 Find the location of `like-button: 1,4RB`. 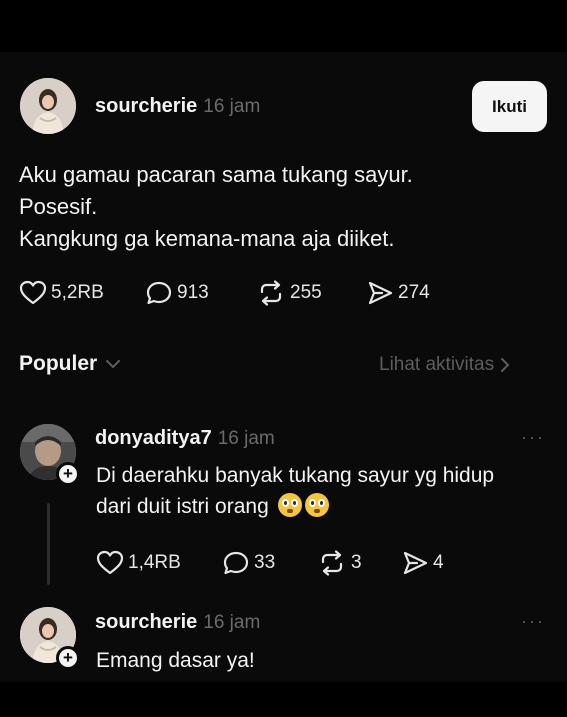

like-button: 1,4RB is located at coordinates (138, 563).